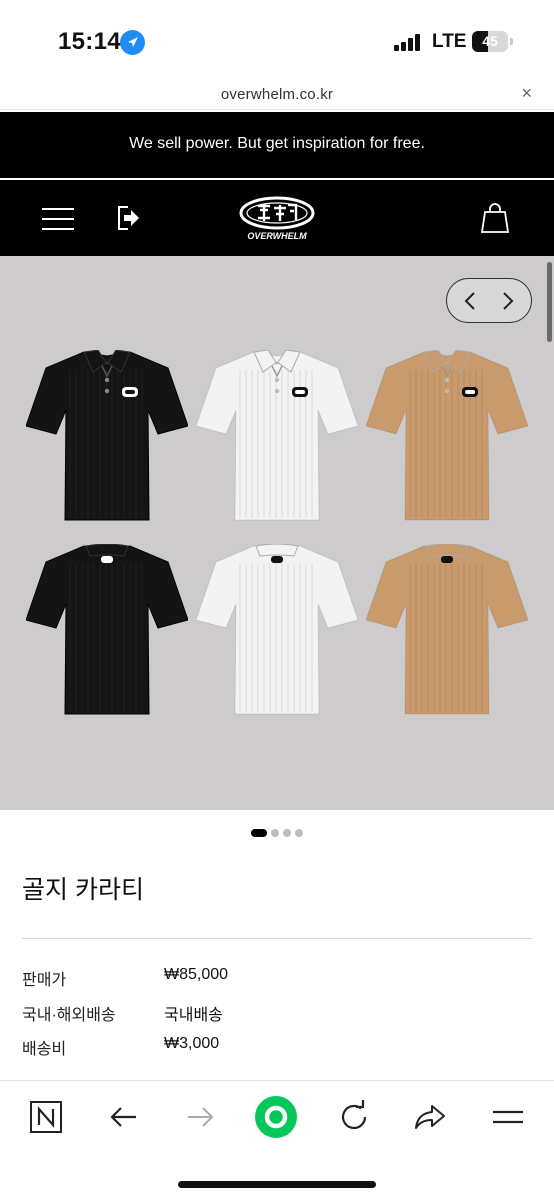 Image resolution: width=554 pixels, height=1200 pixels. What do you see at coordinates (277, 978) in the screenshot?
I see `info-row-price: 판매가 ₩85,000` at bounding box center [277, 978].